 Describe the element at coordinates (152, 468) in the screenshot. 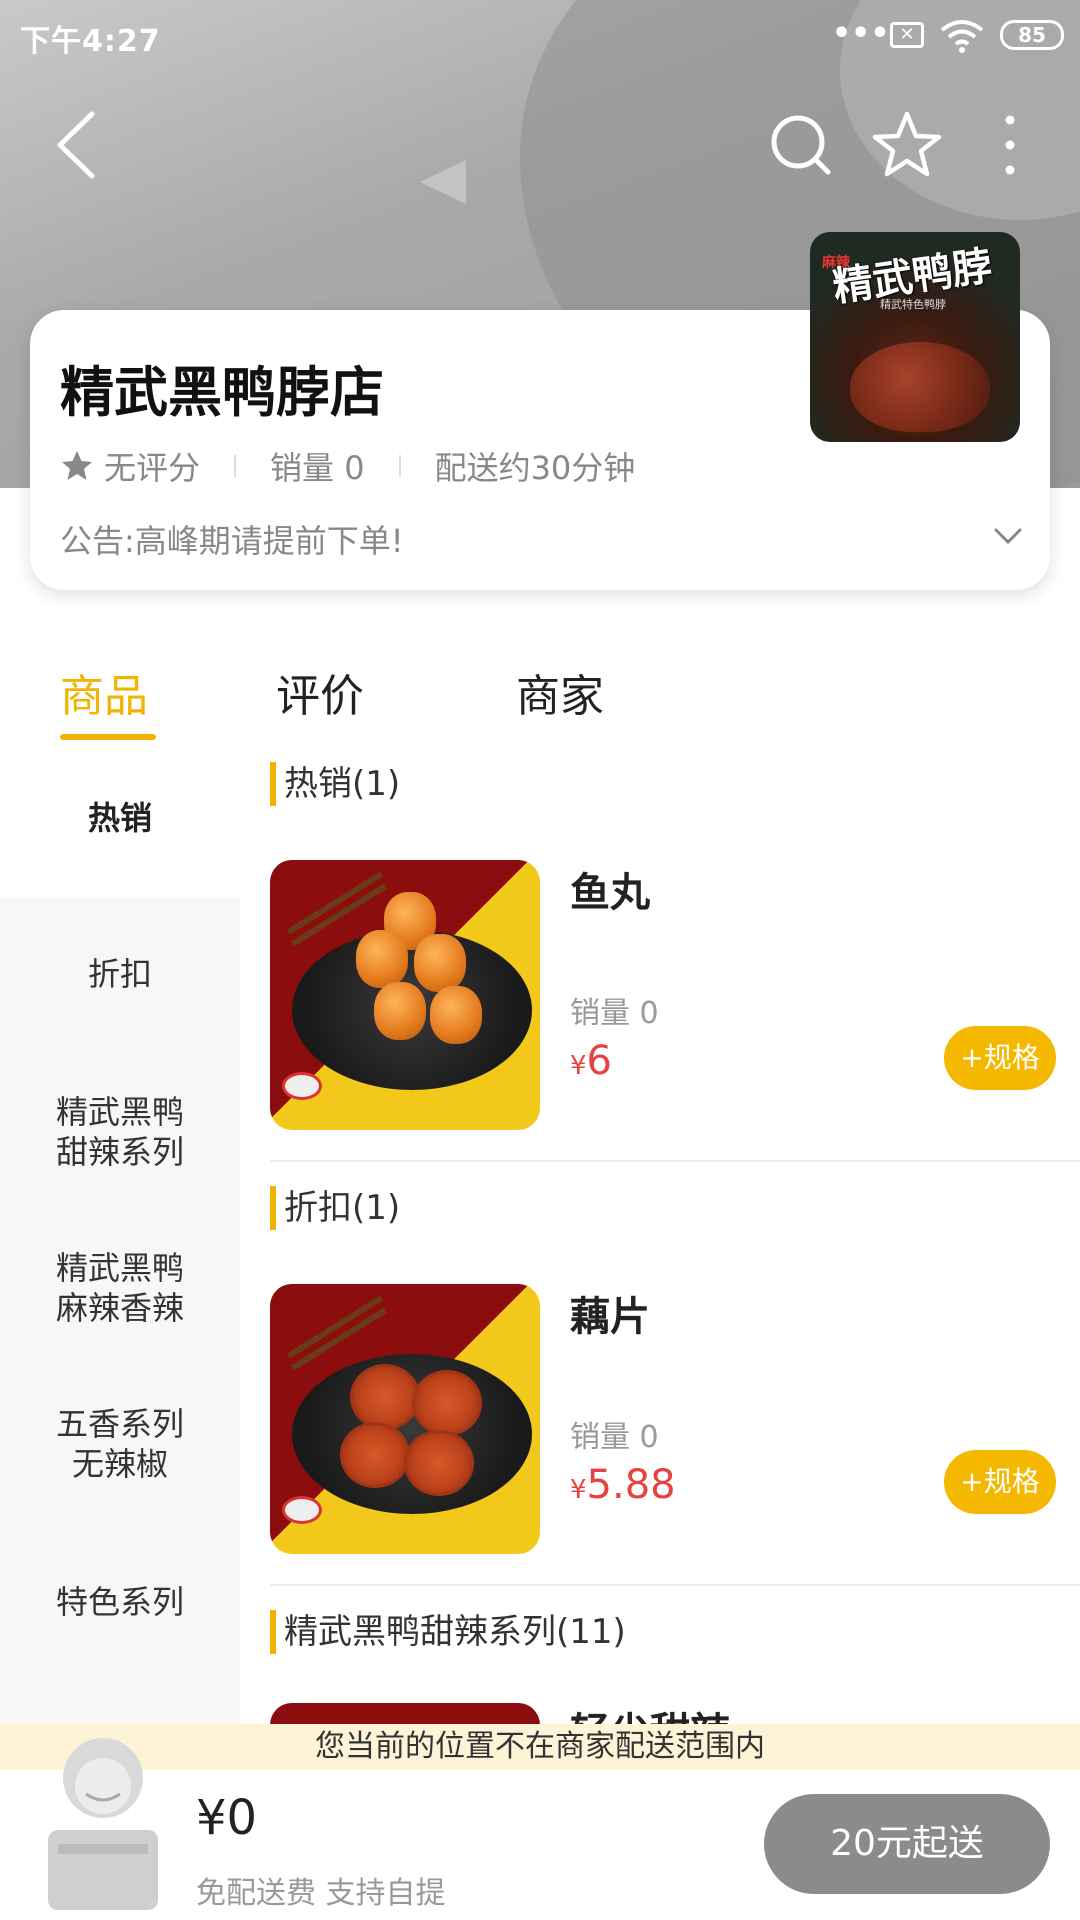

I see `store-rating: 无评分` at that location.